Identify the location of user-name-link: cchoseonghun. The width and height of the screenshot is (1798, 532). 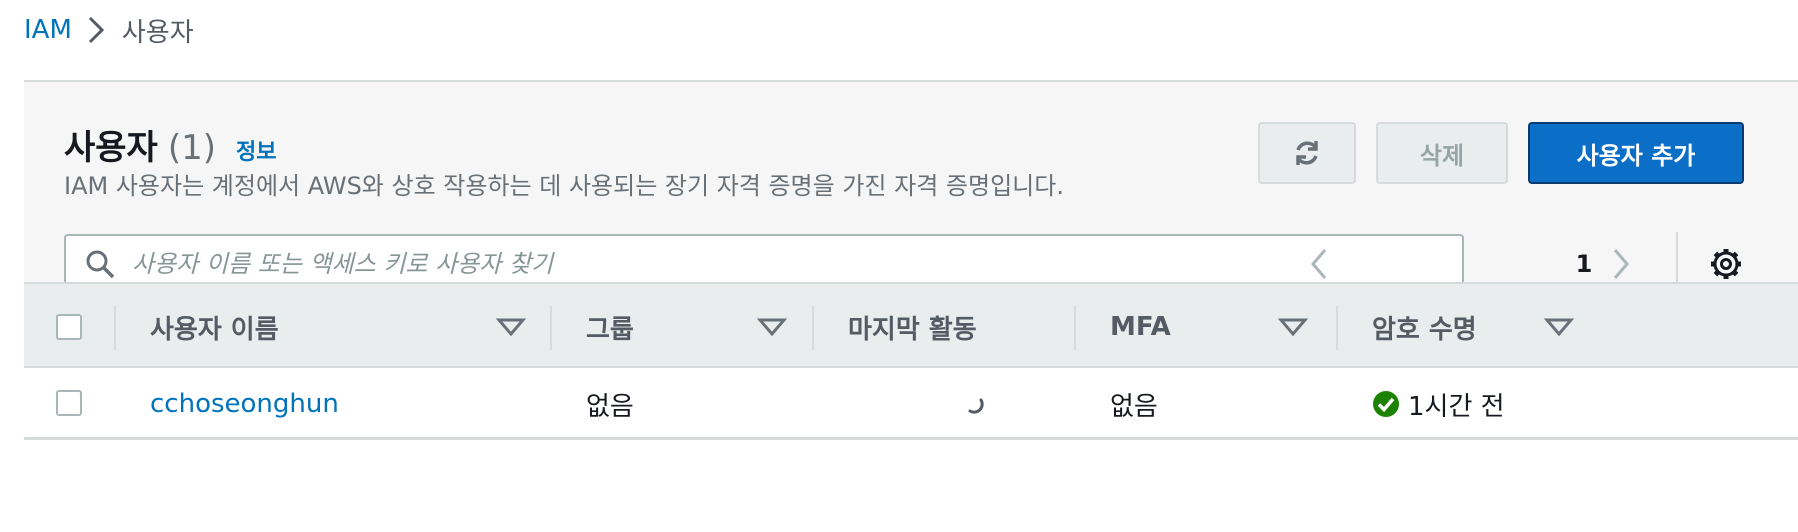
(244, 404).